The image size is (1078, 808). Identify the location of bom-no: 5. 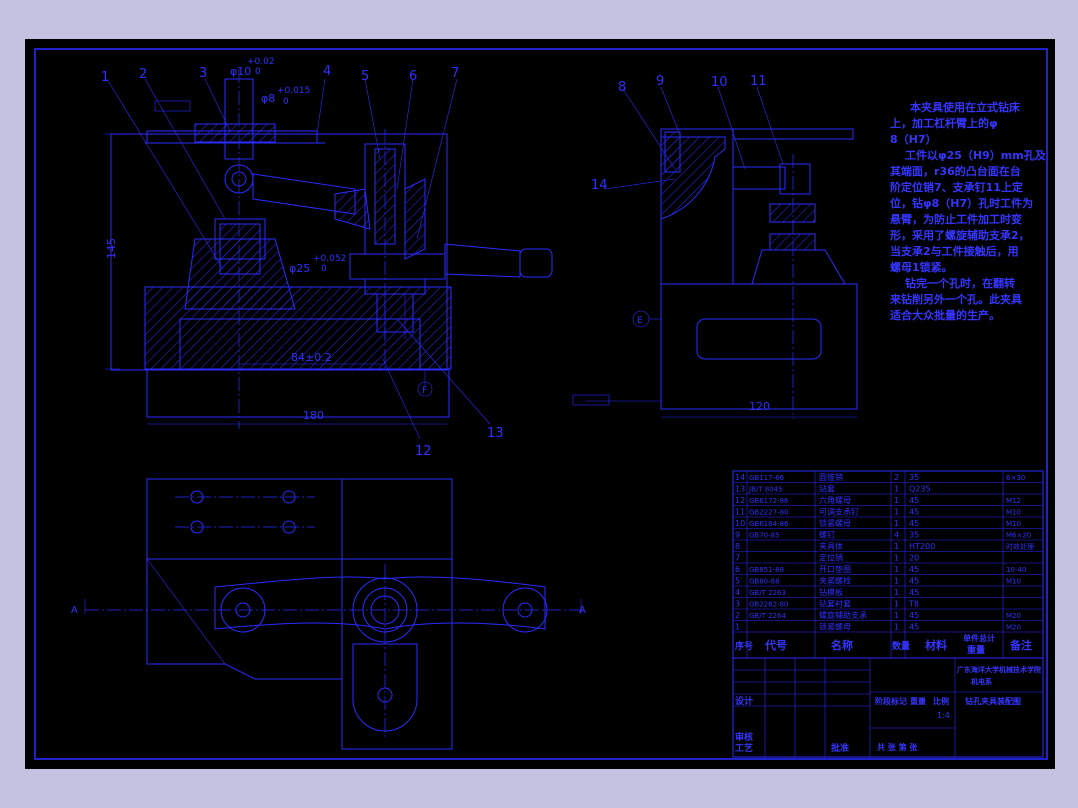
(737, 581).